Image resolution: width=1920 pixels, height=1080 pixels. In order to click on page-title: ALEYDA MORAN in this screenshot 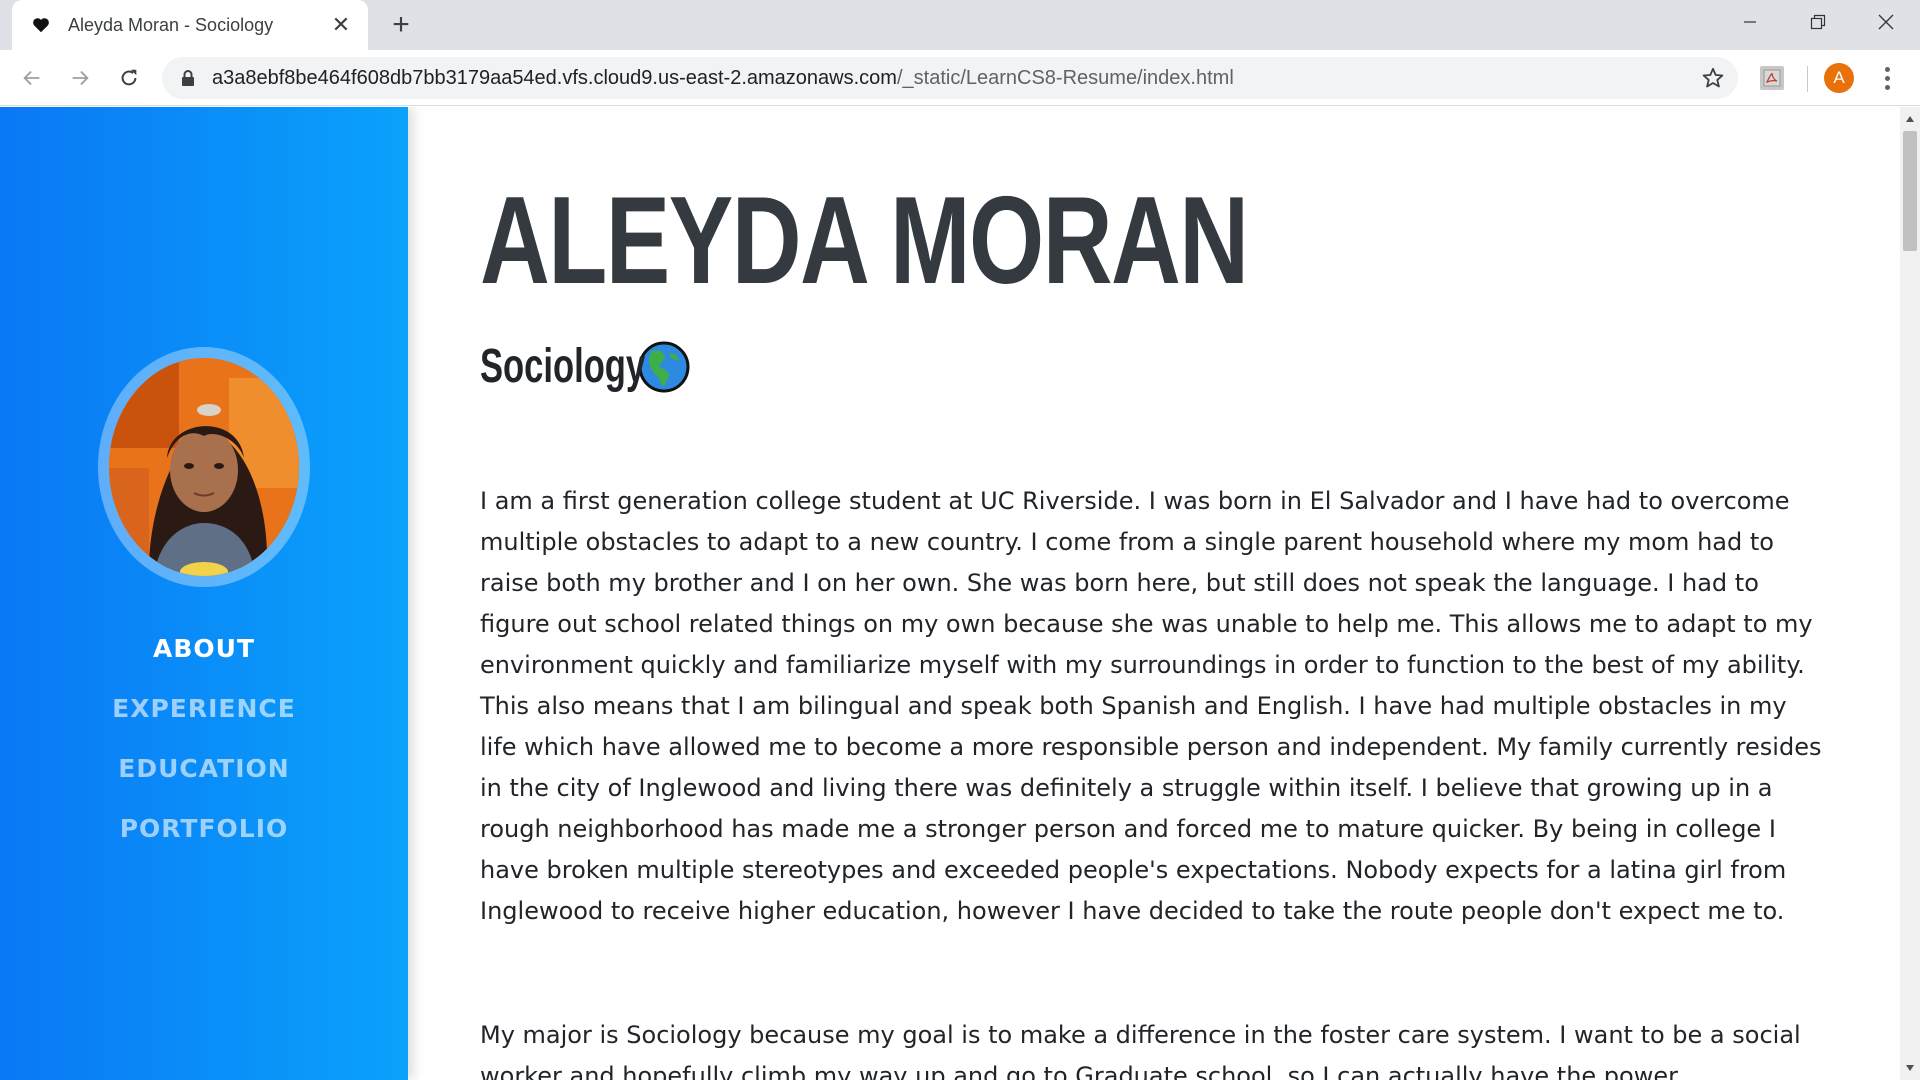, I will do `click(864, 241)`.